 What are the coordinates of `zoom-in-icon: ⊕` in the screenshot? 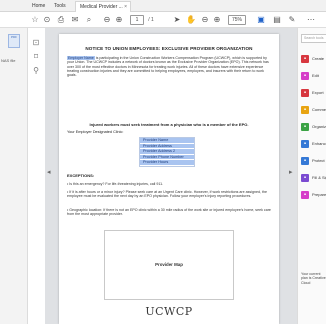 It's located at (217, 20).